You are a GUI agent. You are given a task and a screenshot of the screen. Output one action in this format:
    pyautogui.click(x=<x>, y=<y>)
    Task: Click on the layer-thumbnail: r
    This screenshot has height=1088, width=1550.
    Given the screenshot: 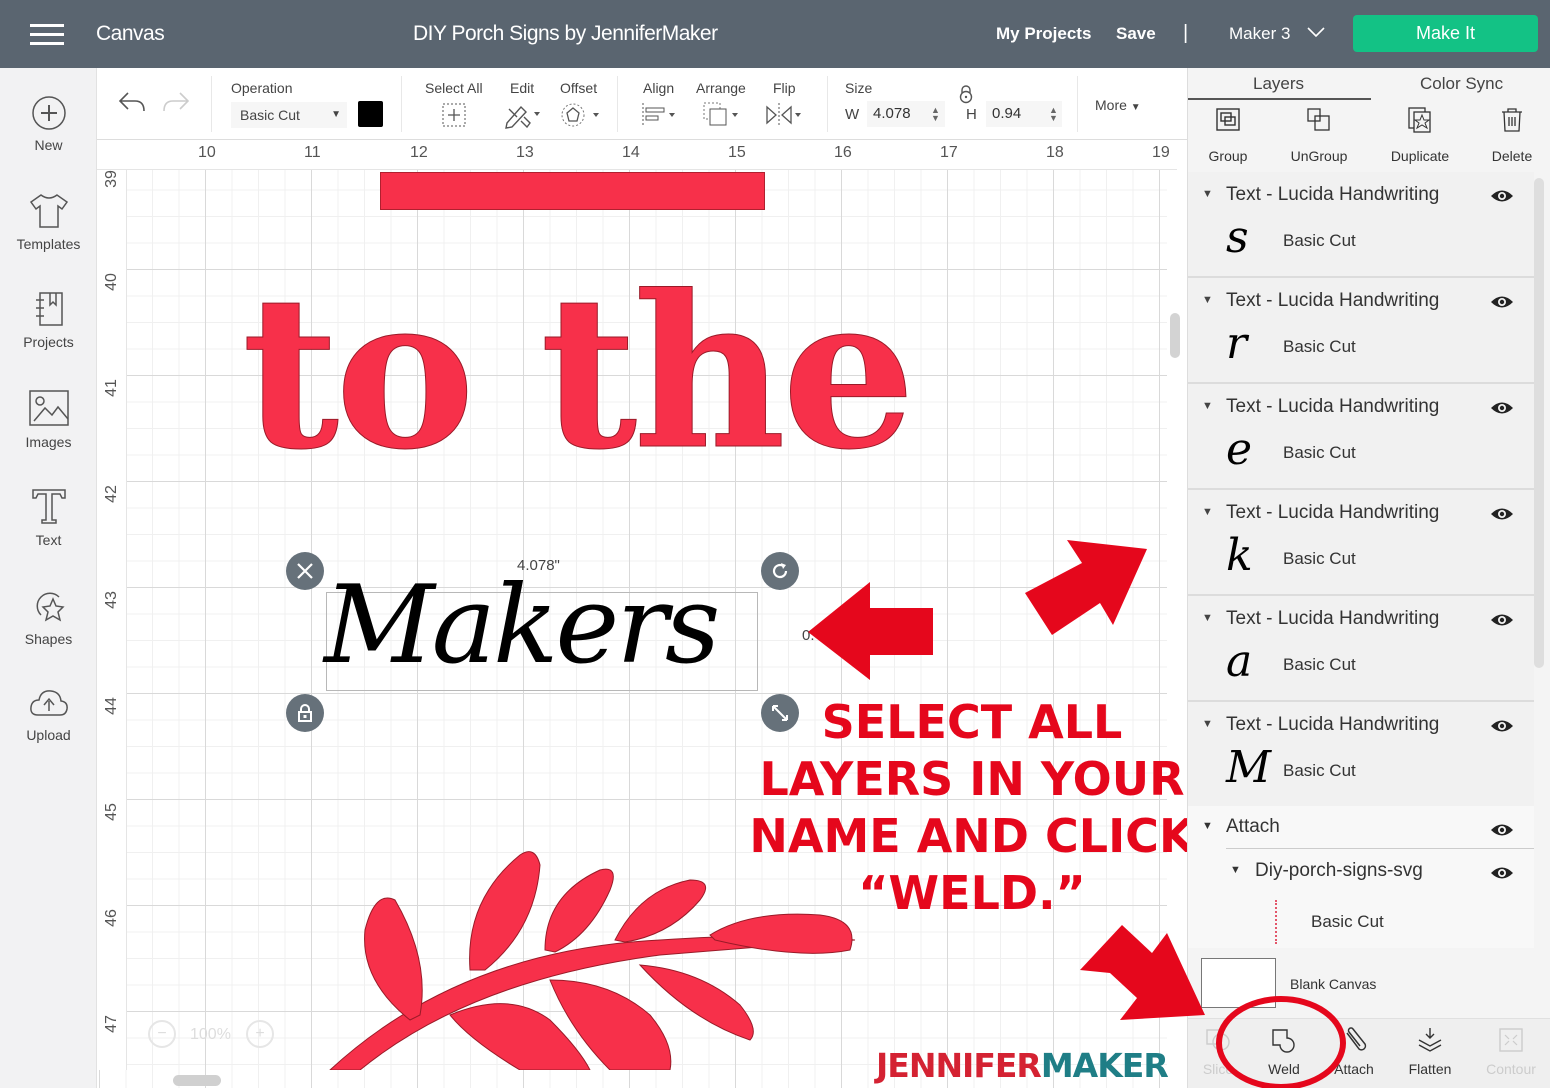 What is the action you would take?
    pyautogui.click(x=1237, y=343)
    